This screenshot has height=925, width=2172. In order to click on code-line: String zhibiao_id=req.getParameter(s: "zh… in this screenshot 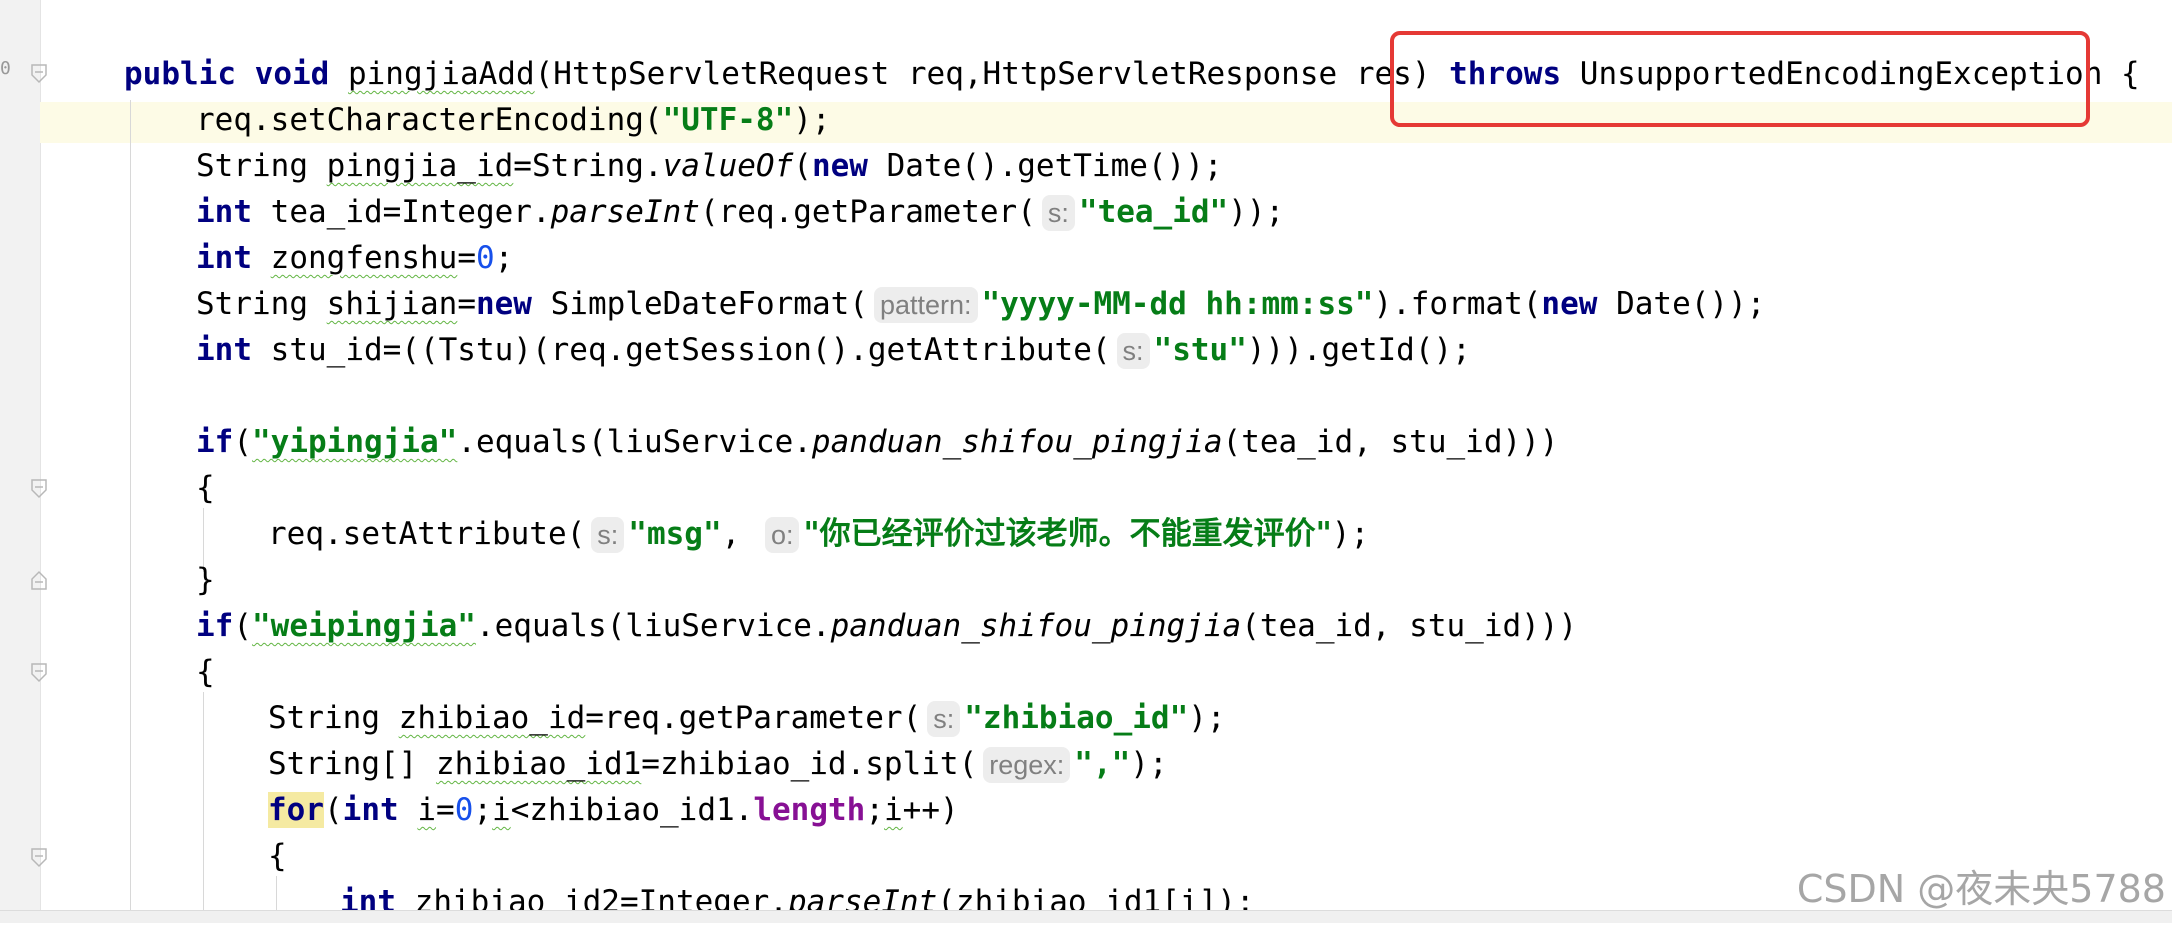, I will do `click(747, 718)`.